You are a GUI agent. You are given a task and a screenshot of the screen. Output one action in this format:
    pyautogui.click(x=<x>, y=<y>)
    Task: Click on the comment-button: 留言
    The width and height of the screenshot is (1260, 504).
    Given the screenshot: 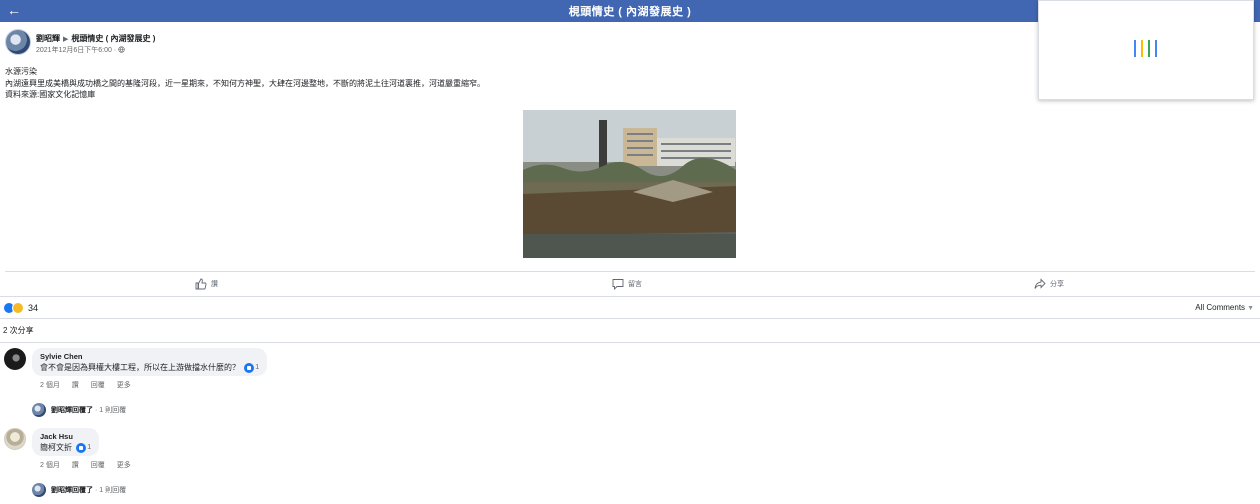 What is the action you would take?
    pyautogui.click(x=627, y=284)
    